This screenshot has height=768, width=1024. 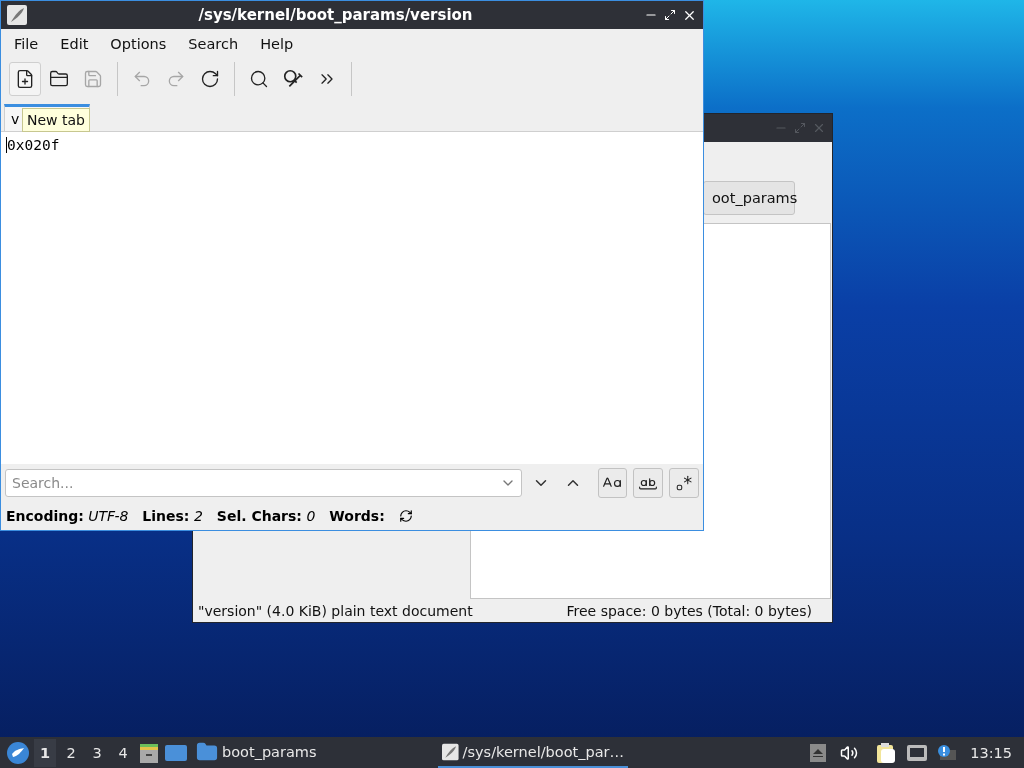 I want to click on regex-button, so click(x=684, y=483).